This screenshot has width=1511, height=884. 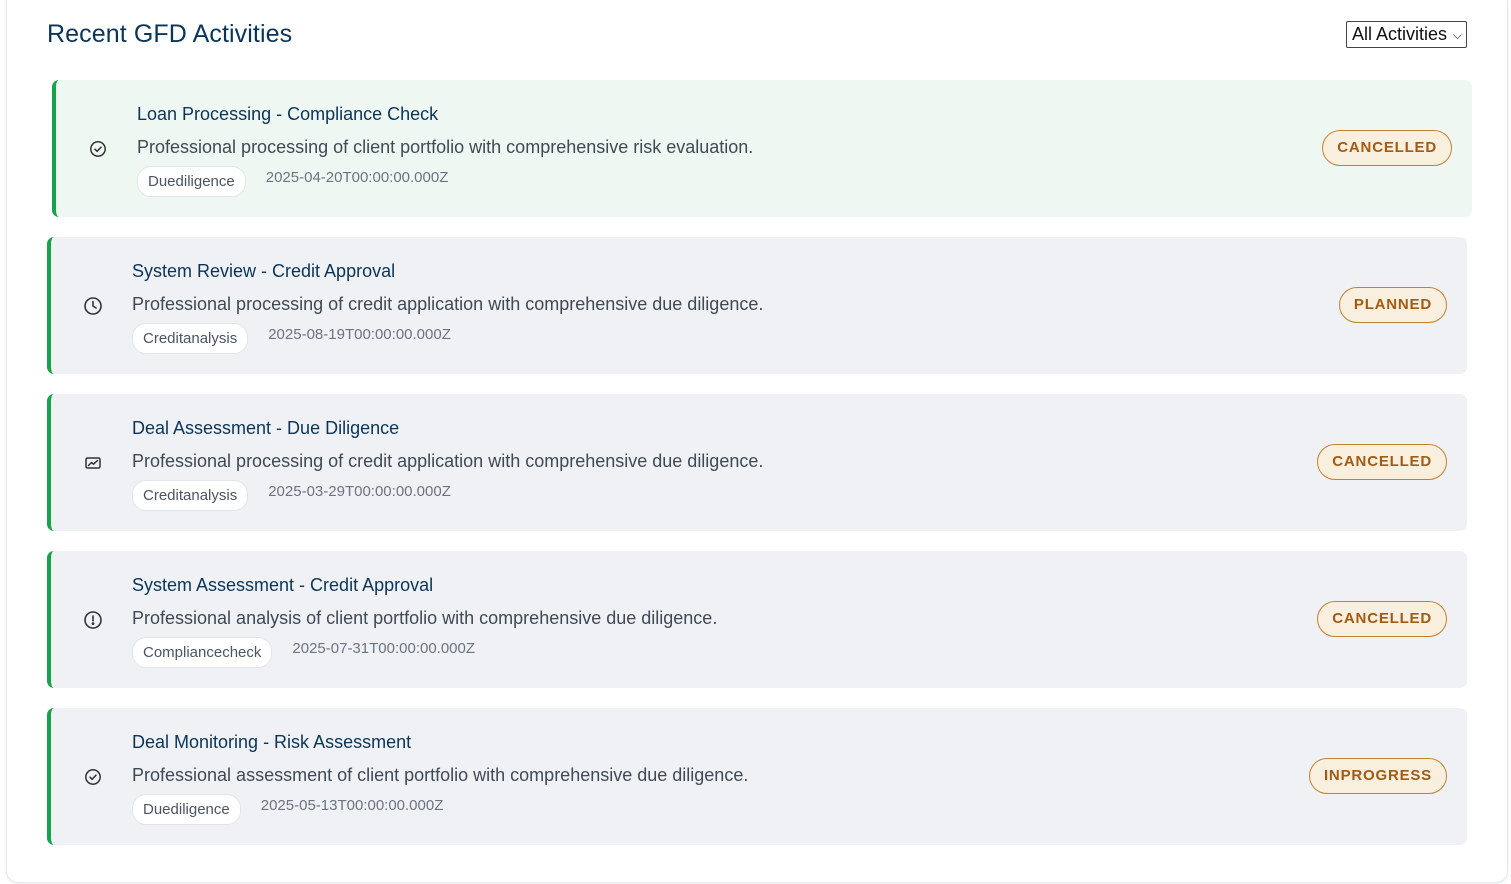 What do you see at coordinates (359, 334) in the screenshot?
I see `activity-timestamp: 2025-08-19T00:00:00.000Z` at bounding box center [359, 334].